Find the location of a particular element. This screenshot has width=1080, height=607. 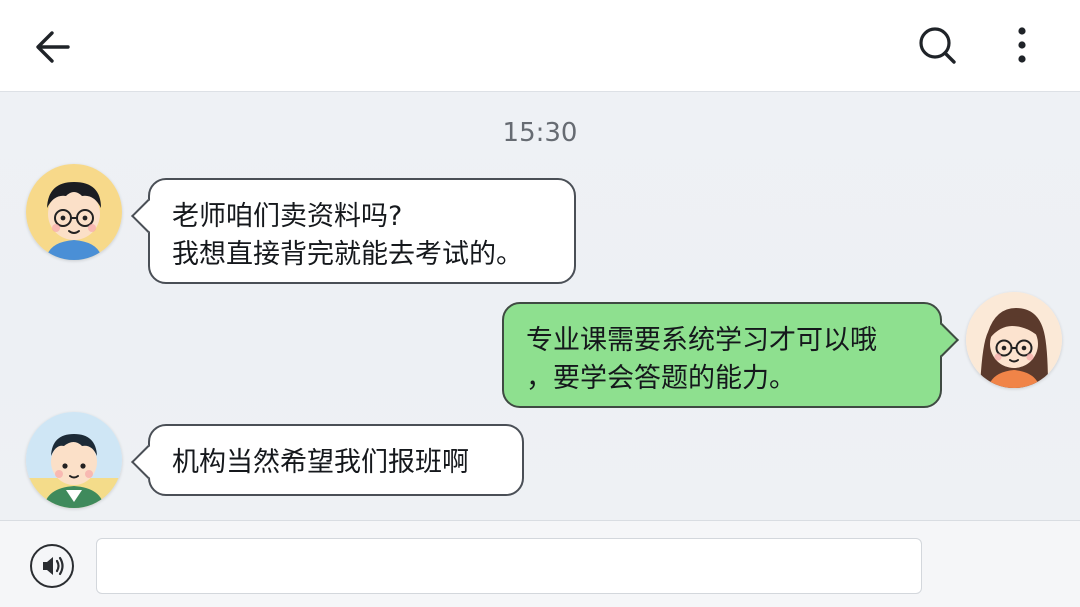

message-line: 老师咱们卖资料吗? is located at coordinates (287, 216).